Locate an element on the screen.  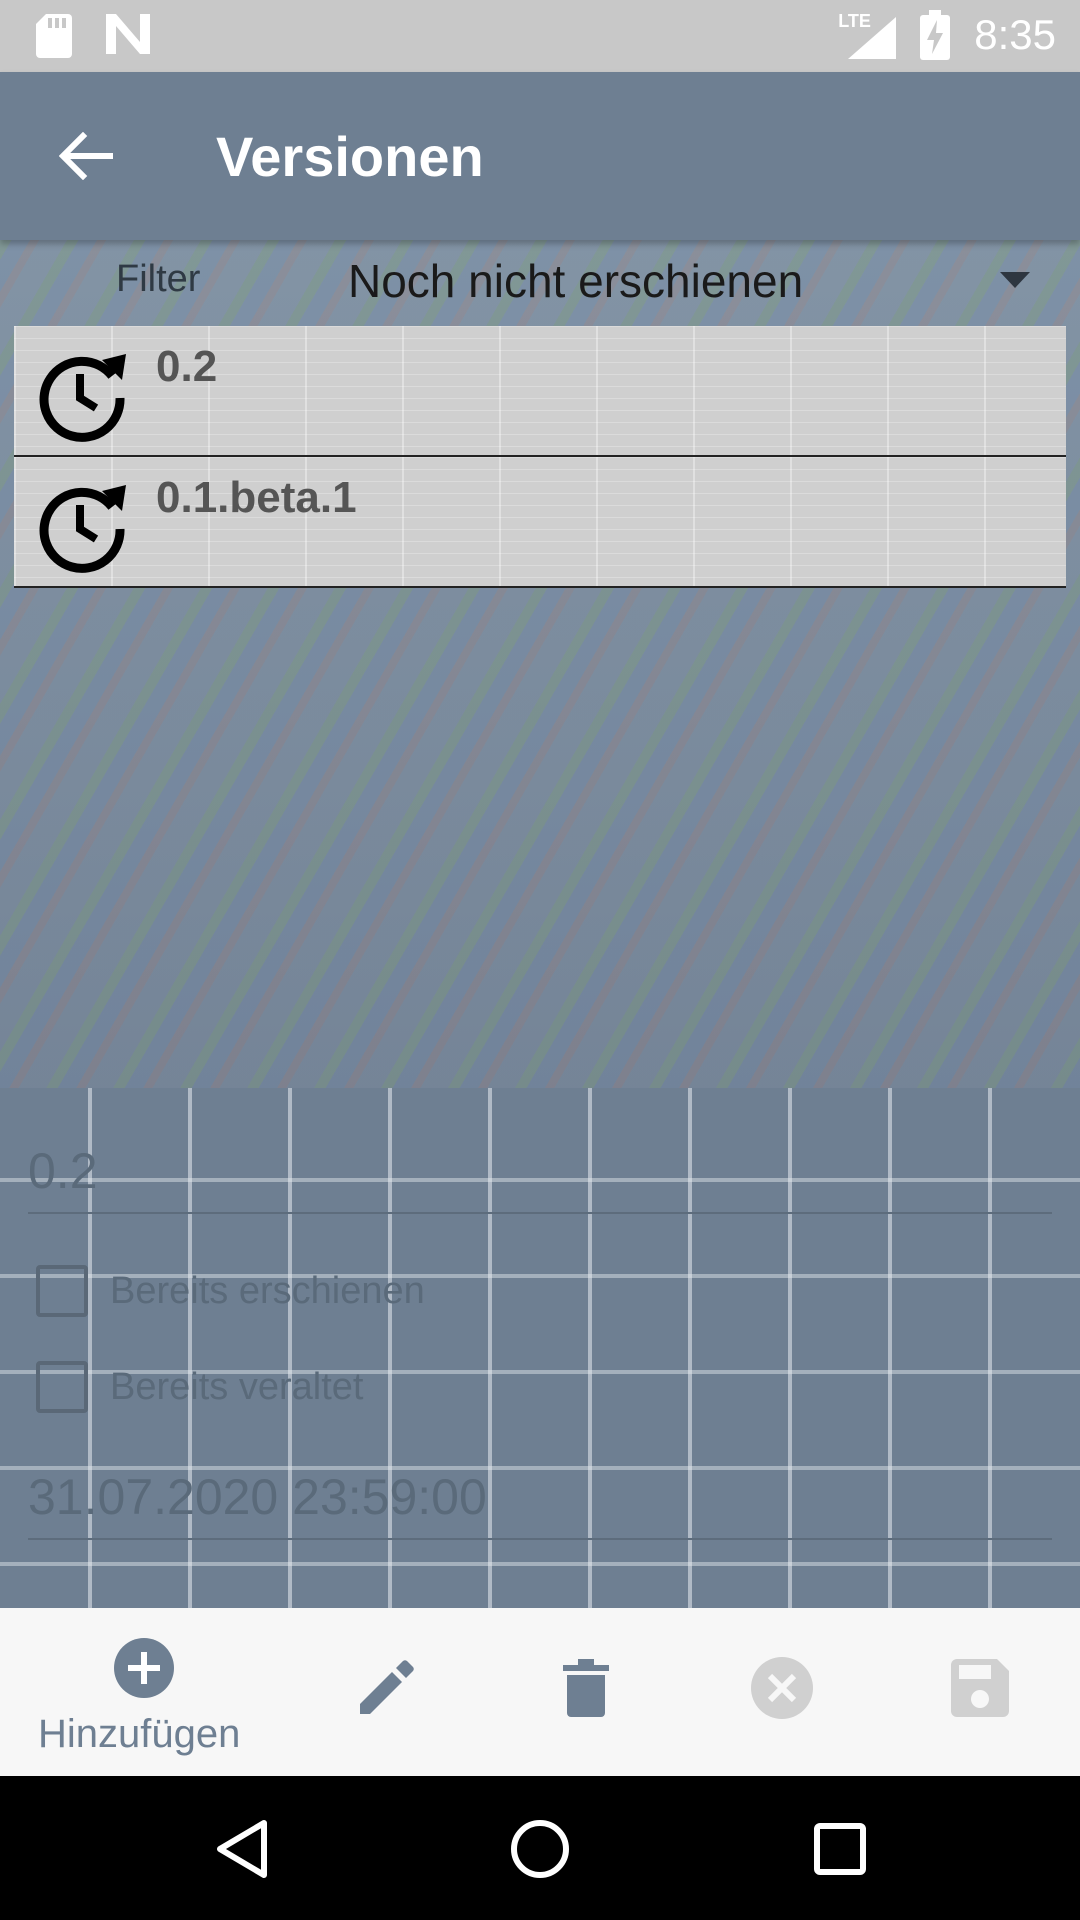
battery-charging-icon is located at coordinates (935, 35).